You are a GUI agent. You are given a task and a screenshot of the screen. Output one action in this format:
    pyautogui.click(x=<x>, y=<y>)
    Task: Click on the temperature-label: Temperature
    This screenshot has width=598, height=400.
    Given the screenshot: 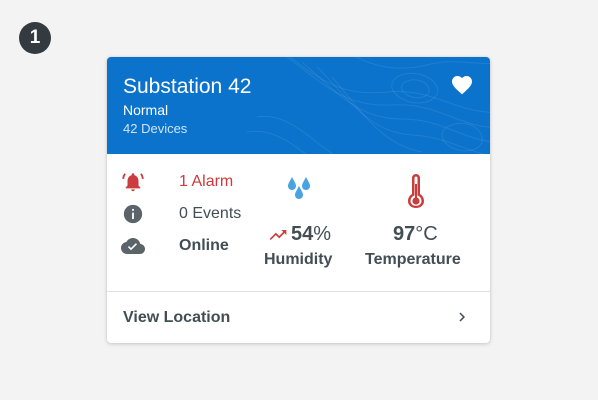 What is the action you would take?
    pyautogui.click(x=413, y=259)
    